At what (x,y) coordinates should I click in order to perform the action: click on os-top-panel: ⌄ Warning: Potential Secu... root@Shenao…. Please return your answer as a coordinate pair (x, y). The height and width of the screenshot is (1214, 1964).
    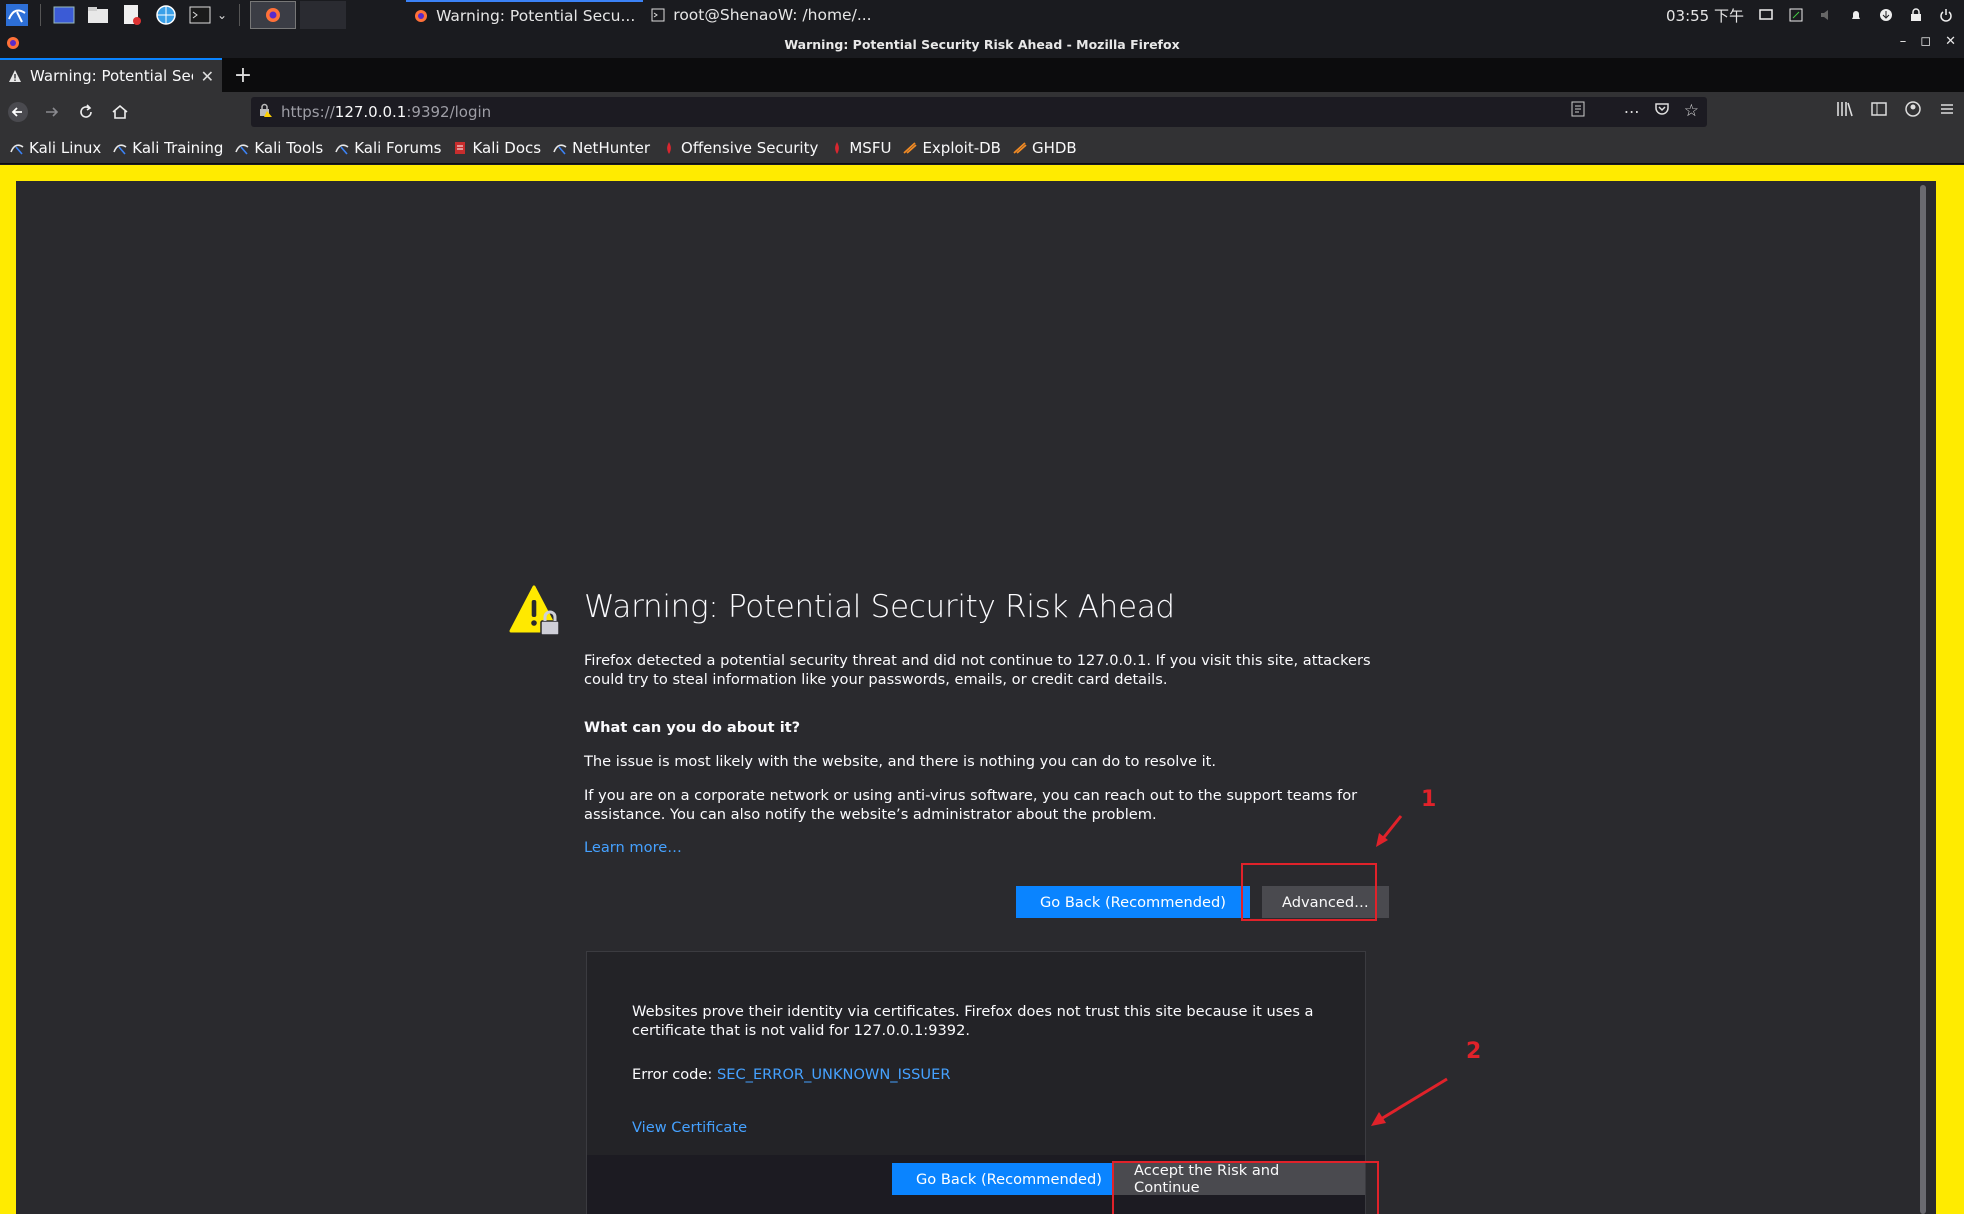
    Looking at the image, I should click on (982, 15).